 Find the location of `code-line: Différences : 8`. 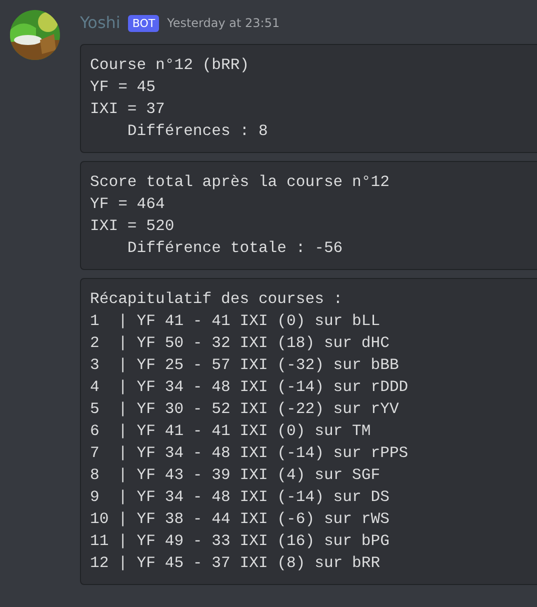

code-line: Différences : 8 is located at coordinates (197, 131).